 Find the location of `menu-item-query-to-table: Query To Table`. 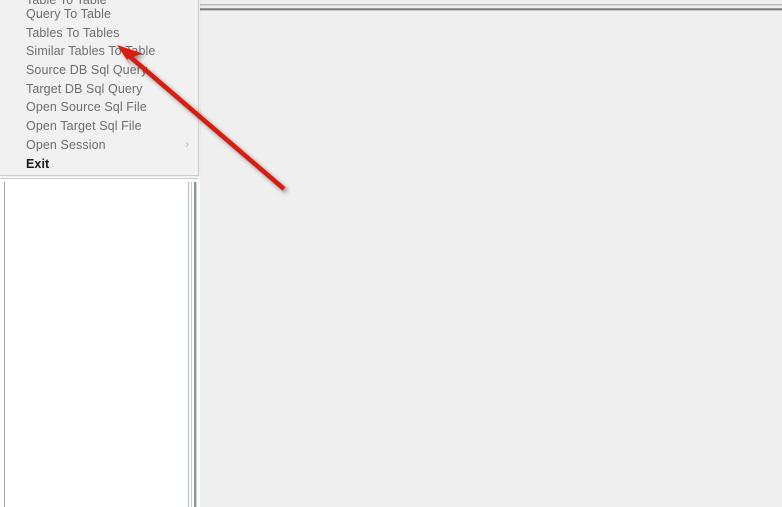

menu-item-query-to-table: Query To Table is located at coordinates (99, 14).